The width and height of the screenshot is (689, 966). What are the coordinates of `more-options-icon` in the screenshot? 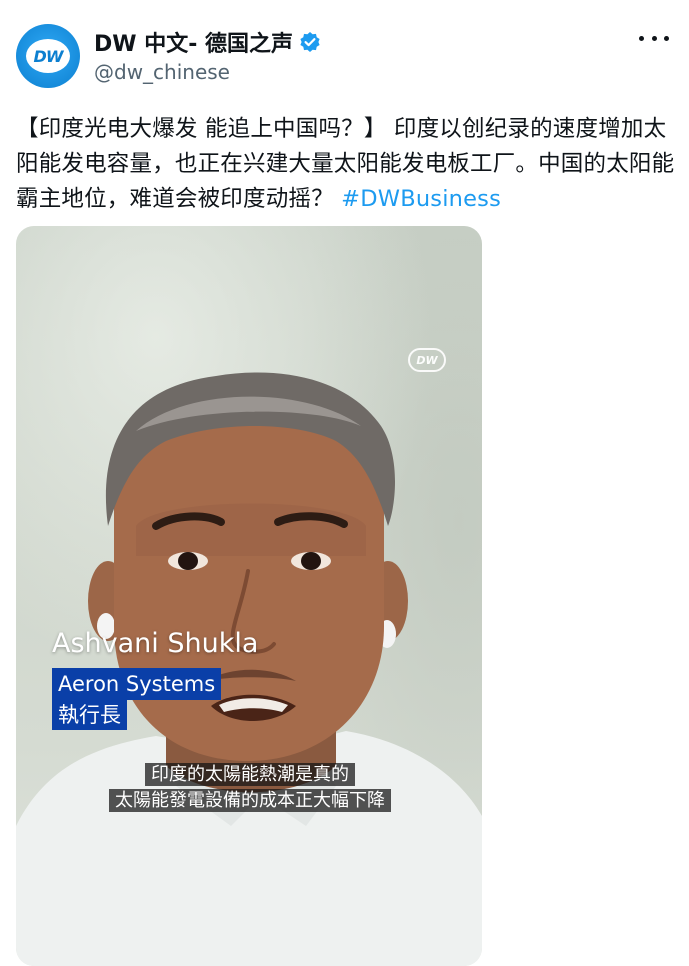 It's located at (654, 38).